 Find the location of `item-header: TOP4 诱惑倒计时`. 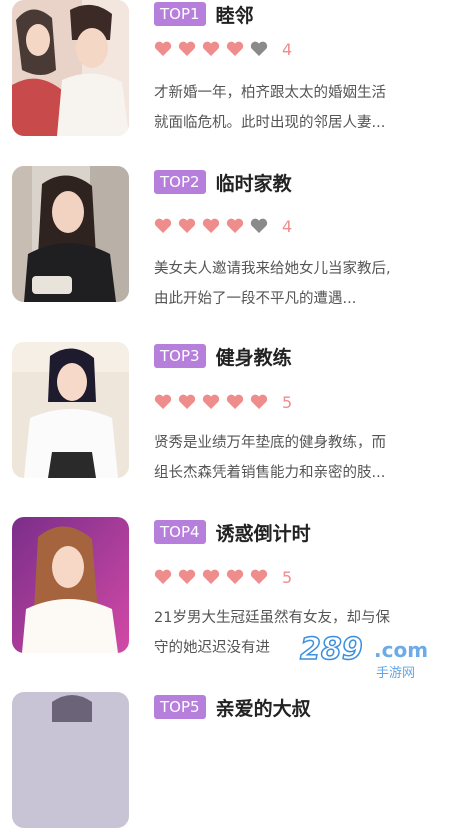

item-header: TOP4 诱惑倒计时 is located at coordinates (232, 532).